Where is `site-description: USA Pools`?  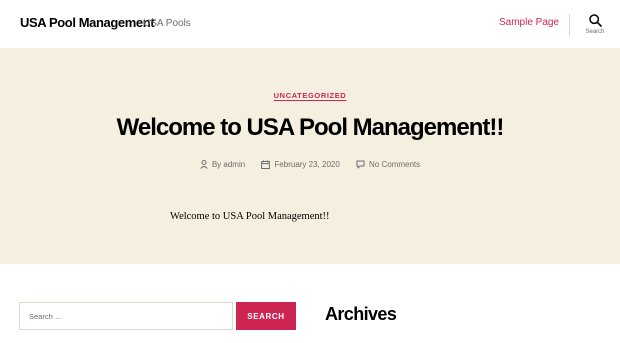 site-description: USA Pools is located at coordinates (167, 23).